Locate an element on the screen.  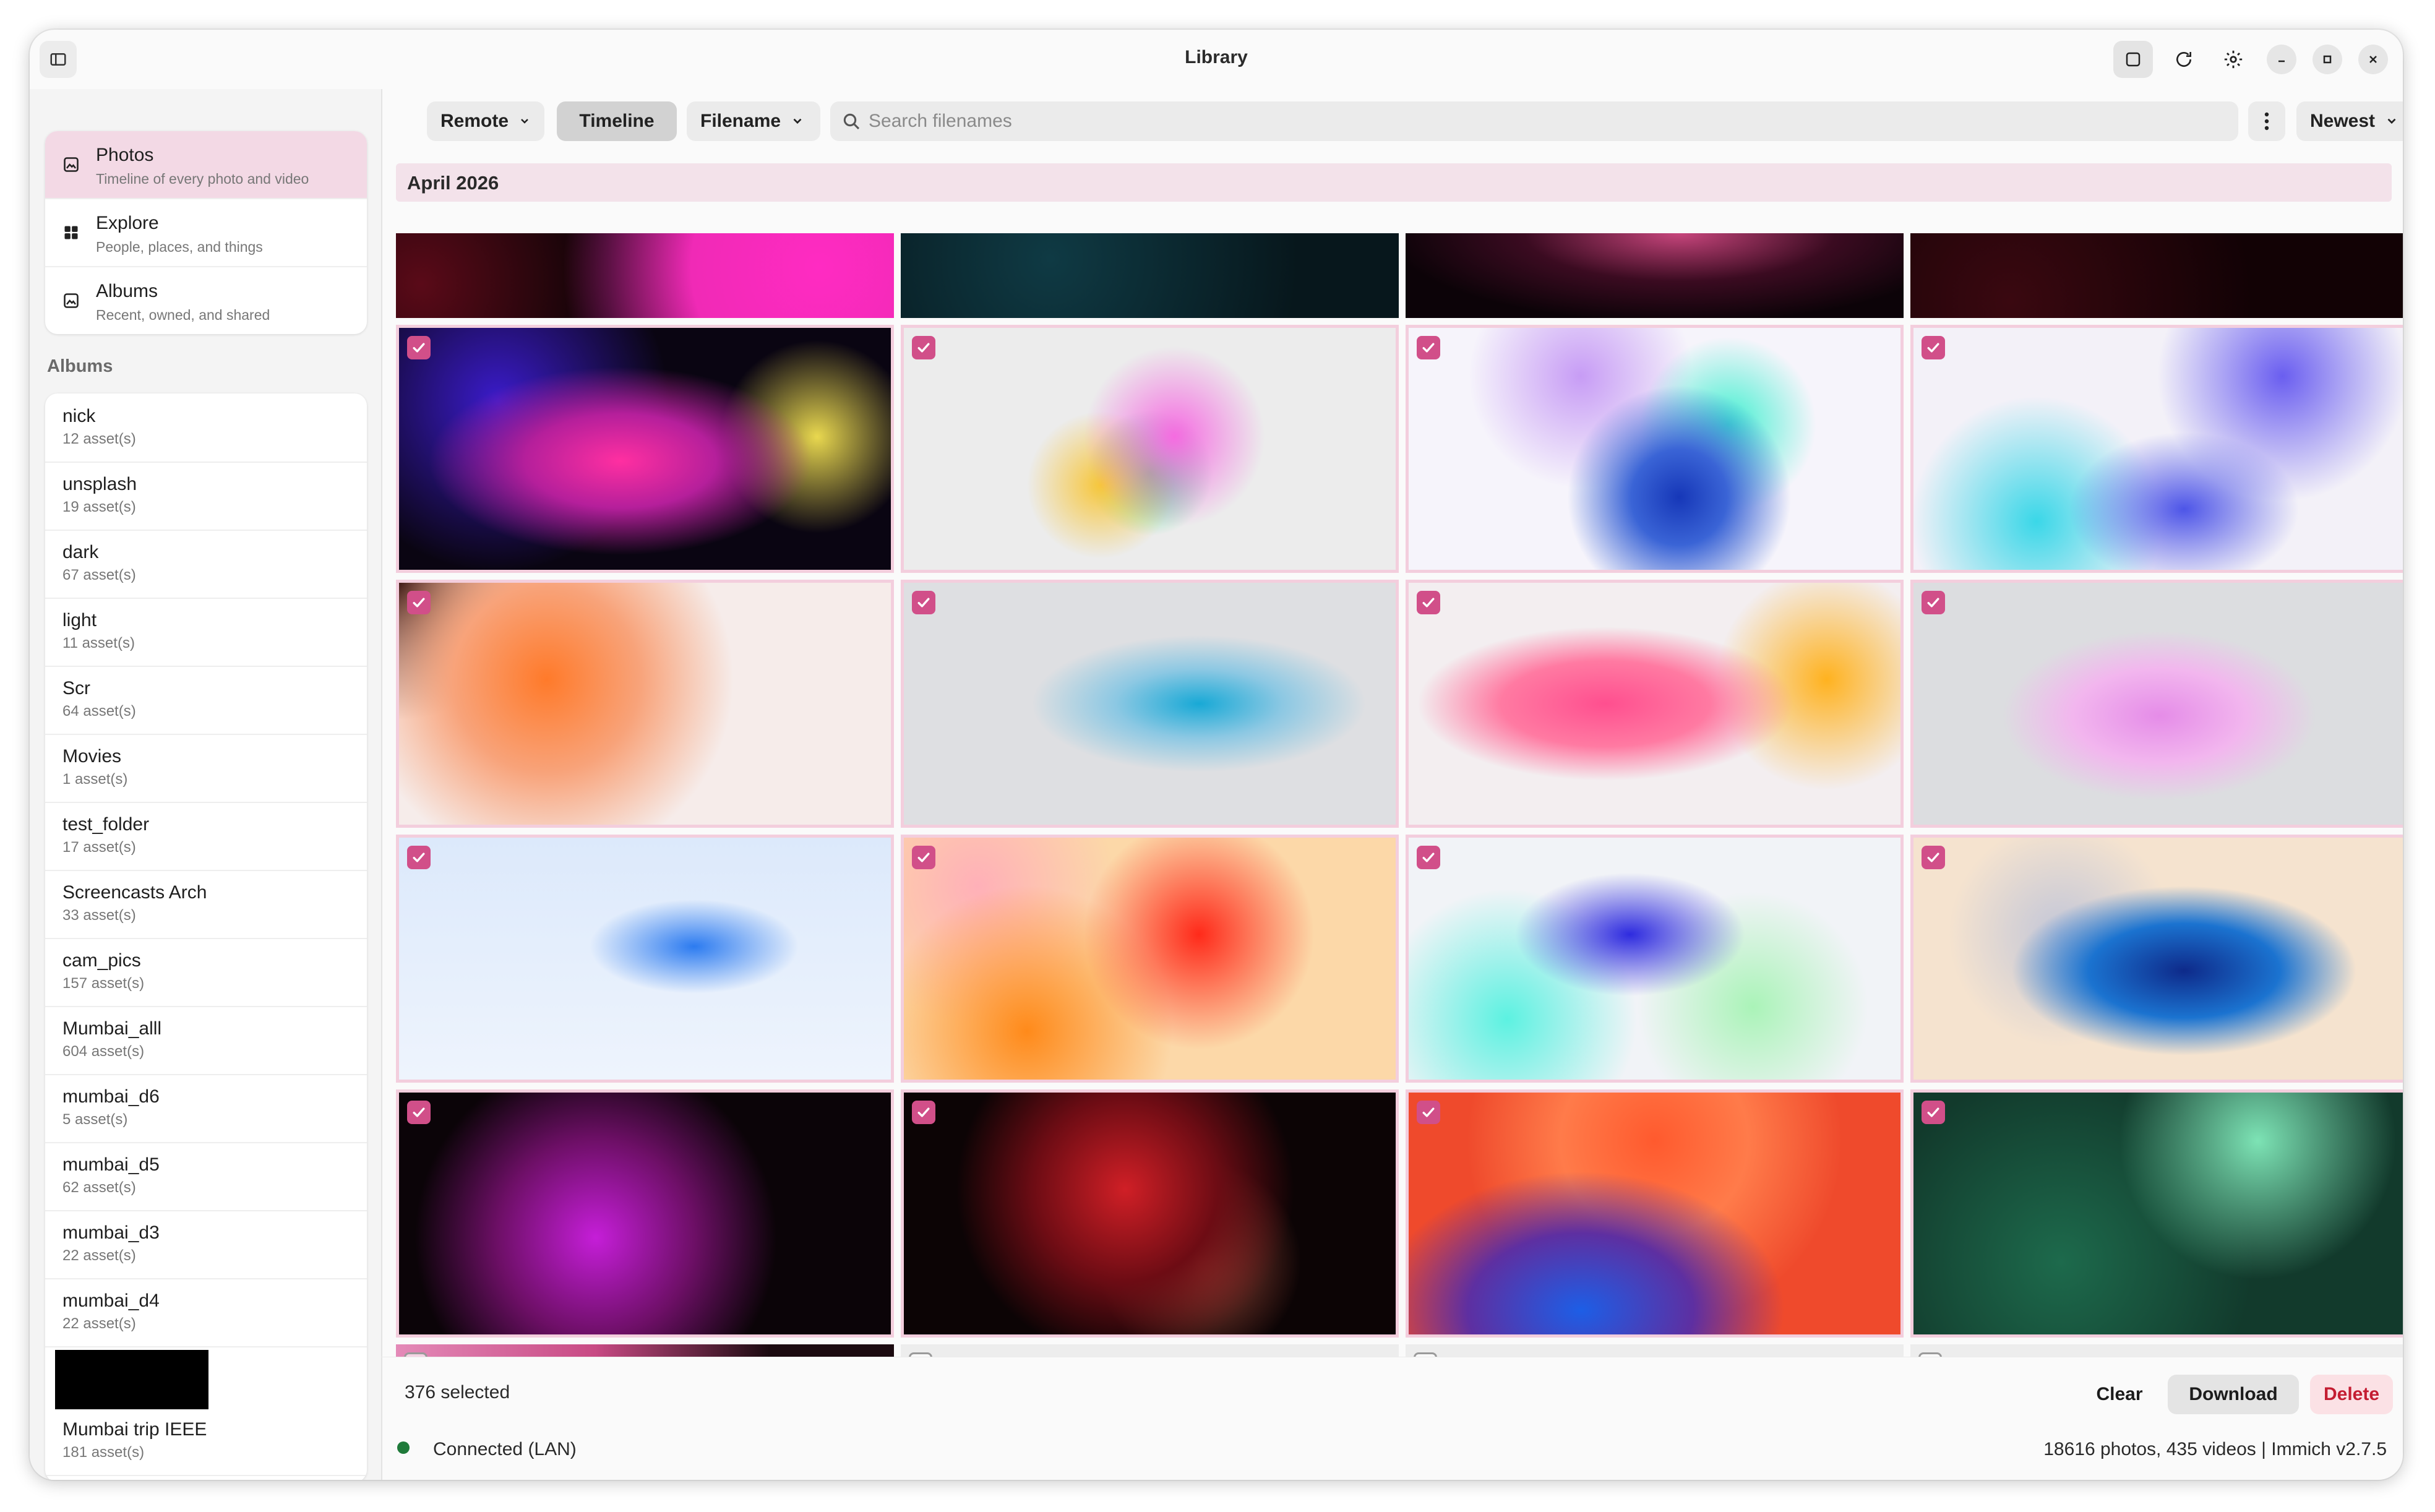
sort-field-dropdown: Filename is located at coordinates (754, 121).